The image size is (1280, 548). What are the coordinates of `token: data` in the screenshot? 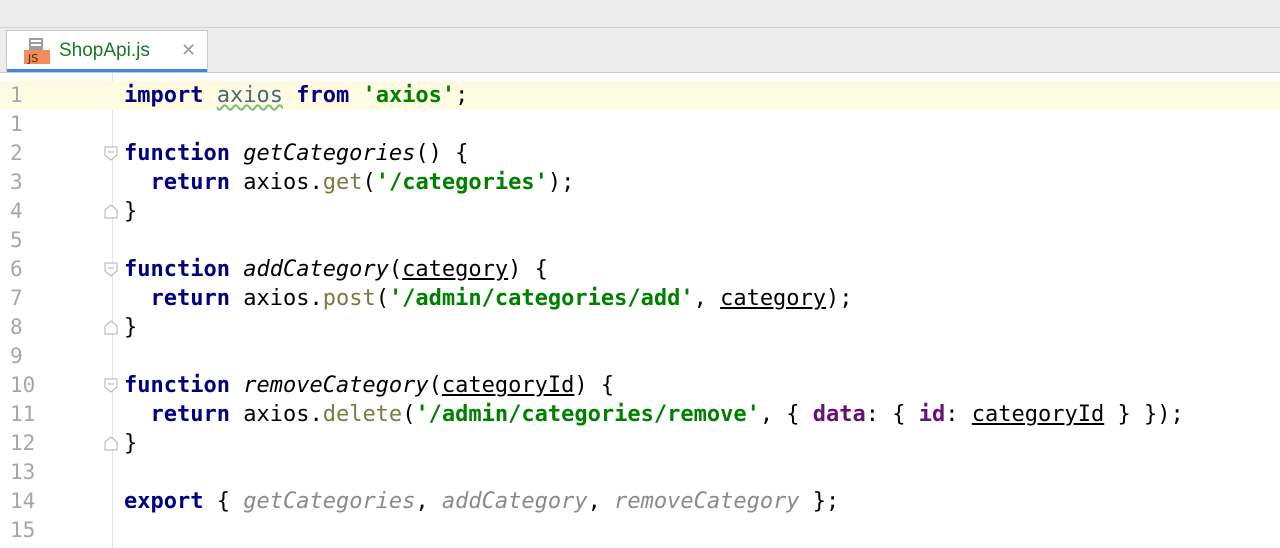 It's located at (839, 414).